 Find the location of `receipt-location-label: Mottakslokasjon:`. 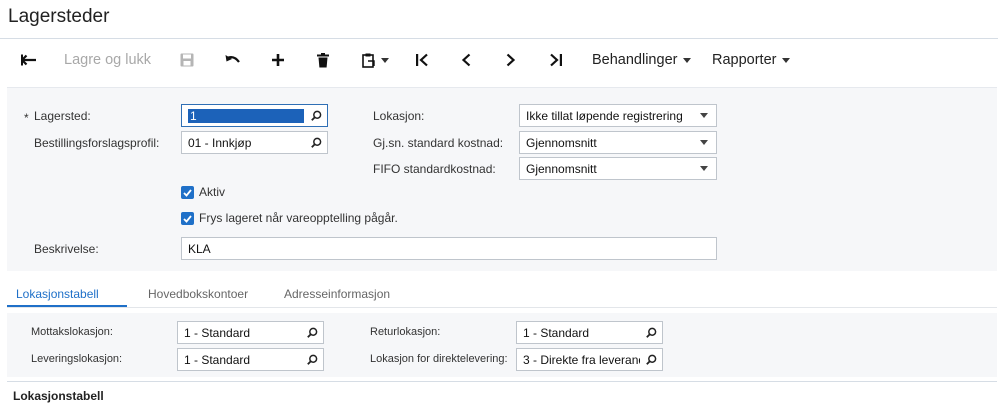

receipt-location-label: Mottakslokasjon: is located at coordinates (72, 332).